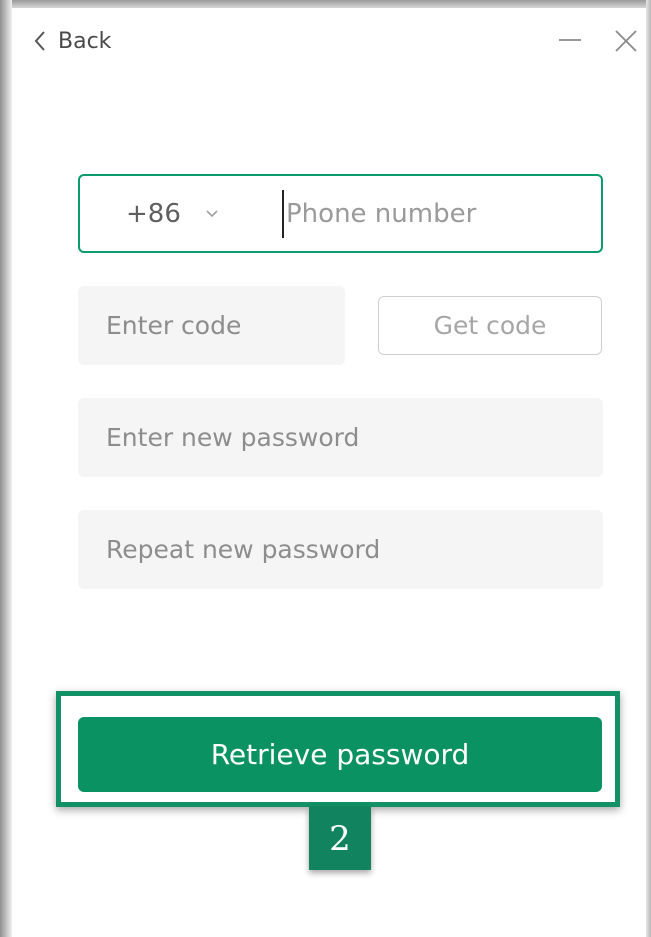 The height and width of the screenshot is (937, 651). Describe the element at coordinates (648, 468) in the screenshot. I see `window-frame-right` at that location.